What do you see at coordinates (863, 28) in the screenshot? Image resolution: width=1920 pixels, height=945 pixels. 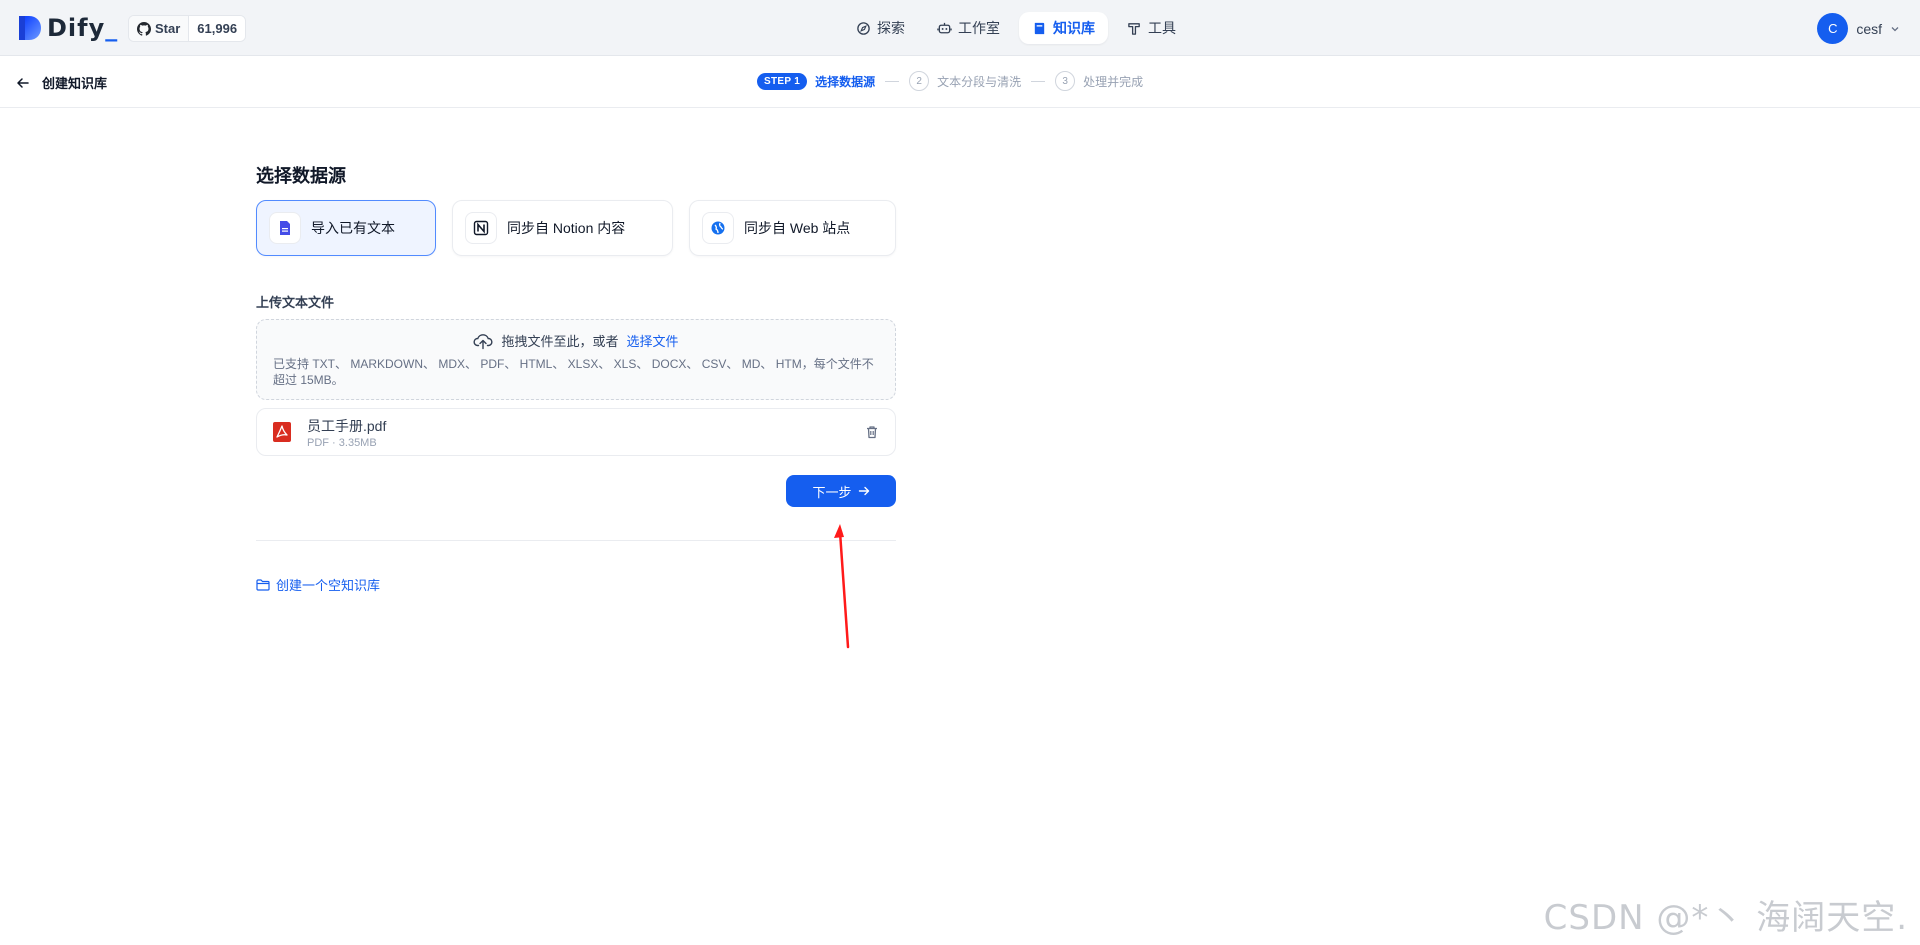 I see `explore-icon` at bounding box center [863, 28].